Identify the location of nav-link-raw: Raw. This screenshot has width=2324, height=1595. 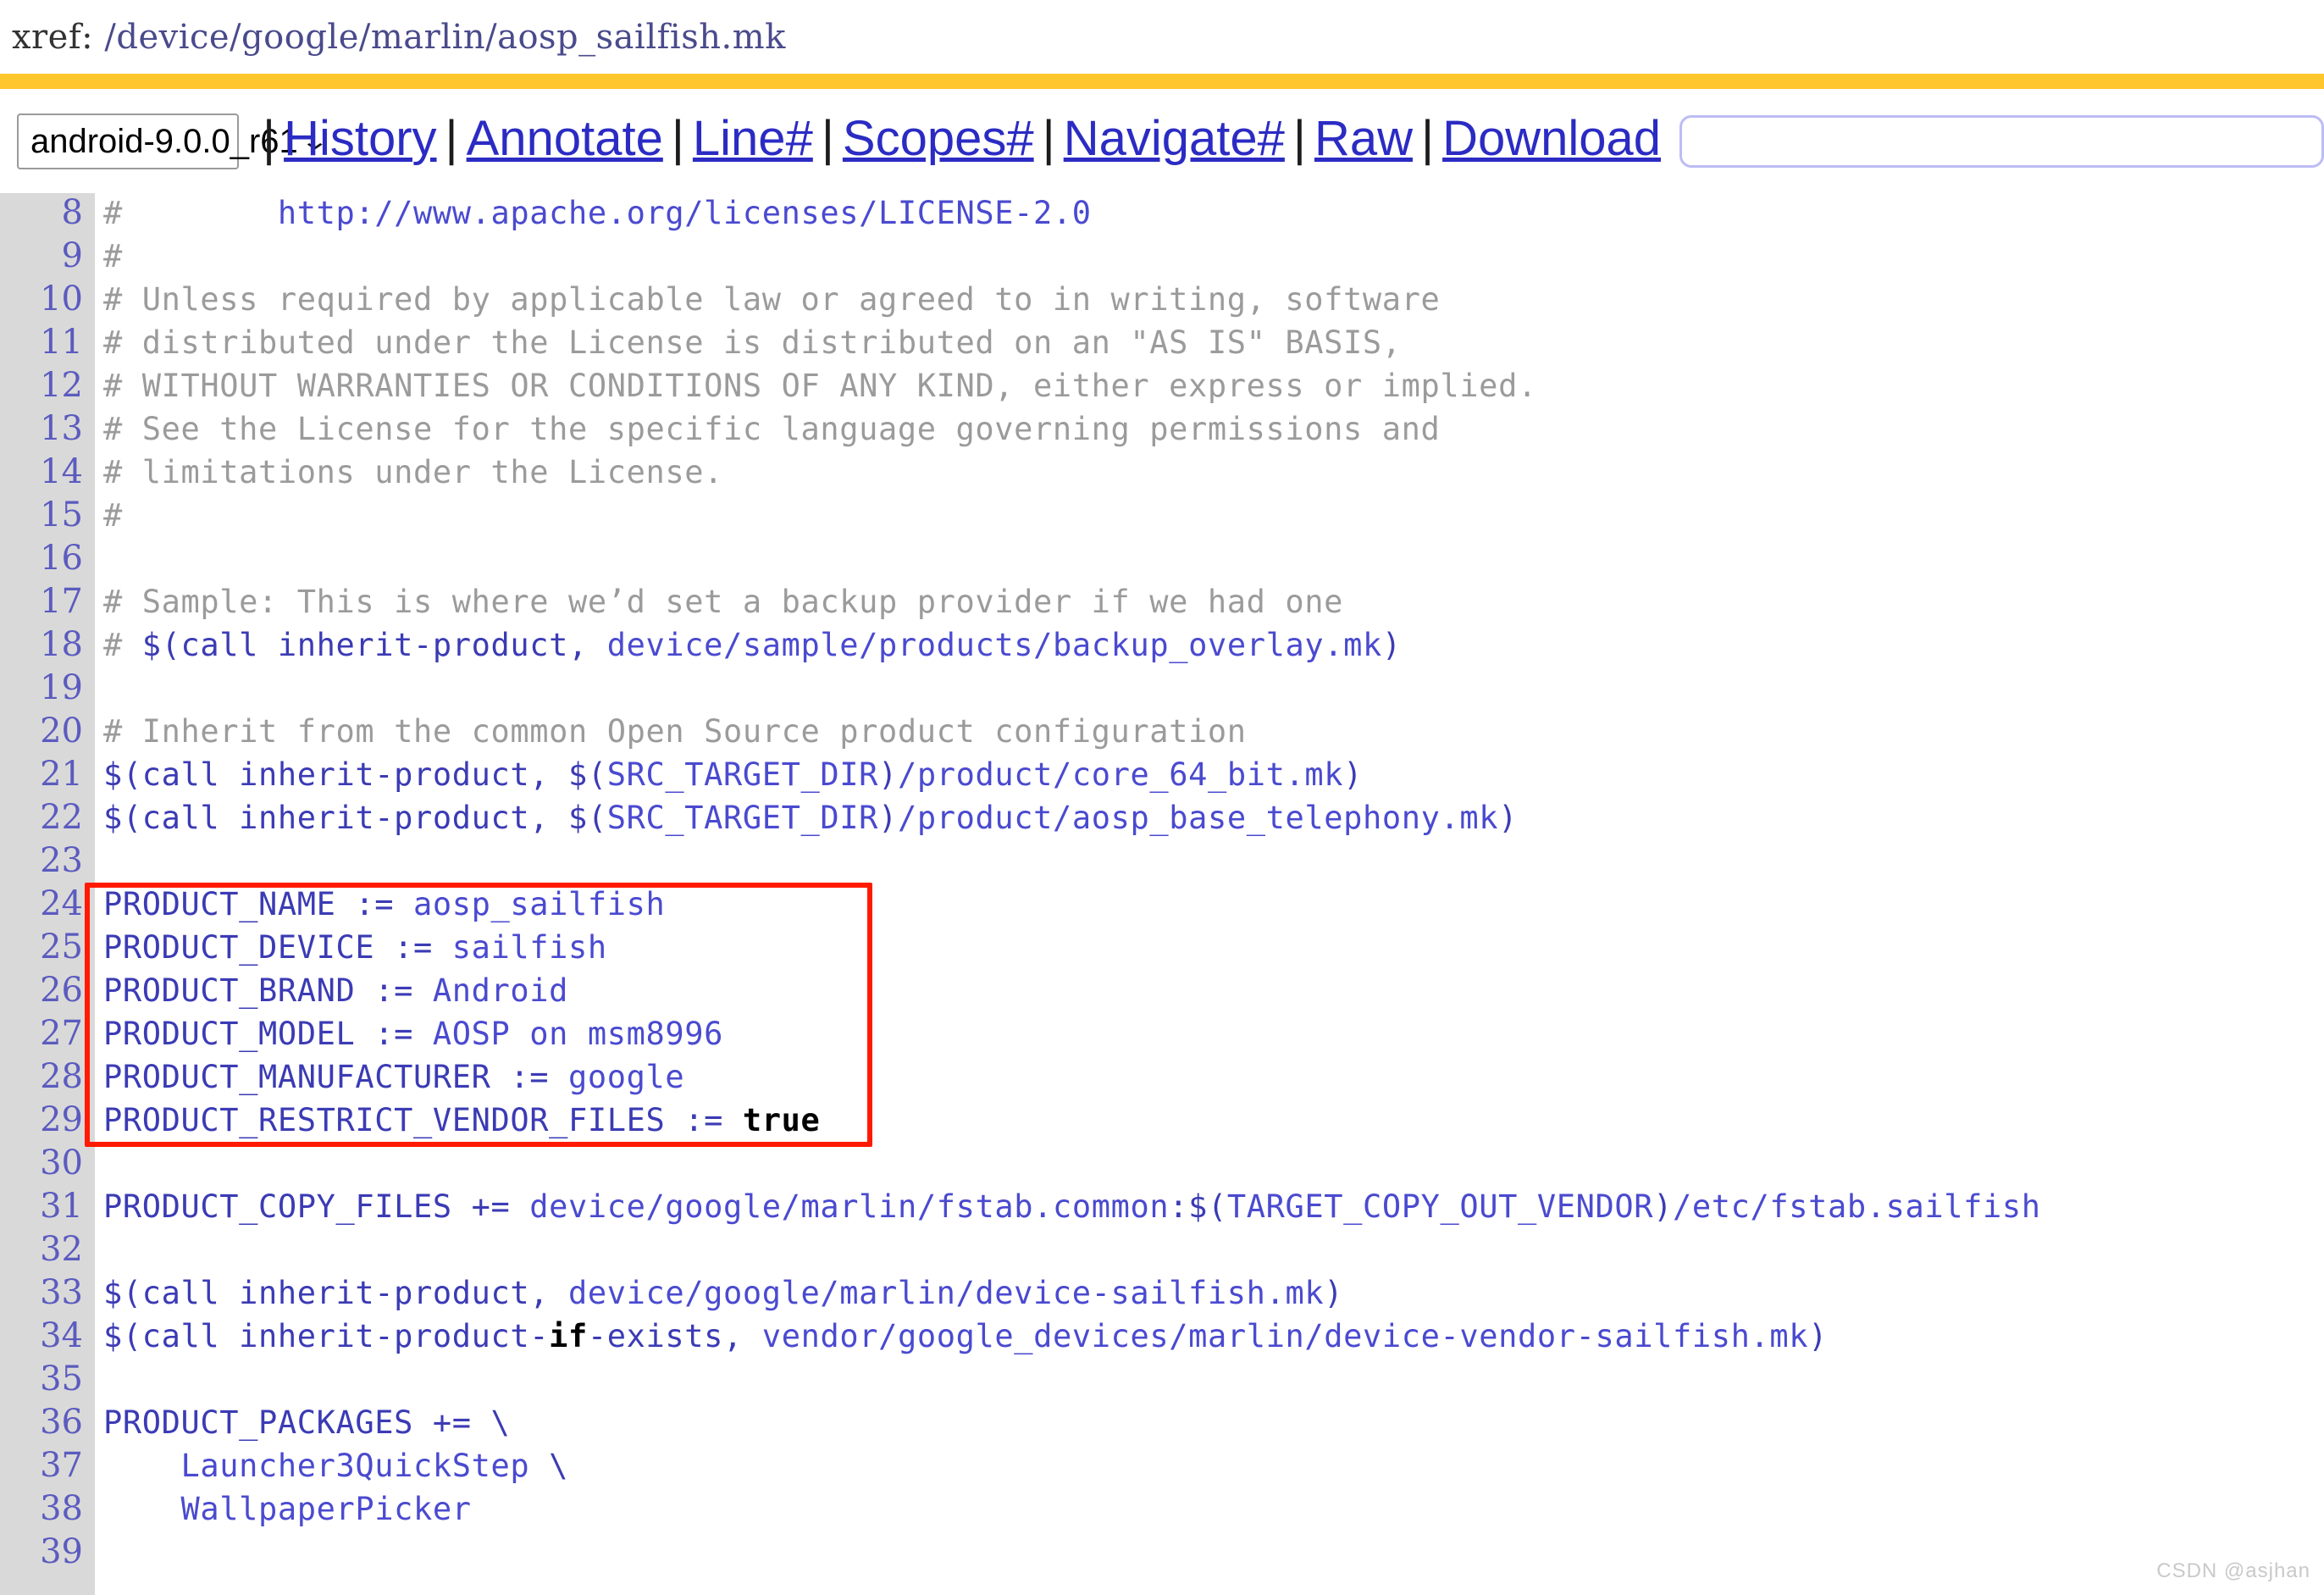
(1363, 138).